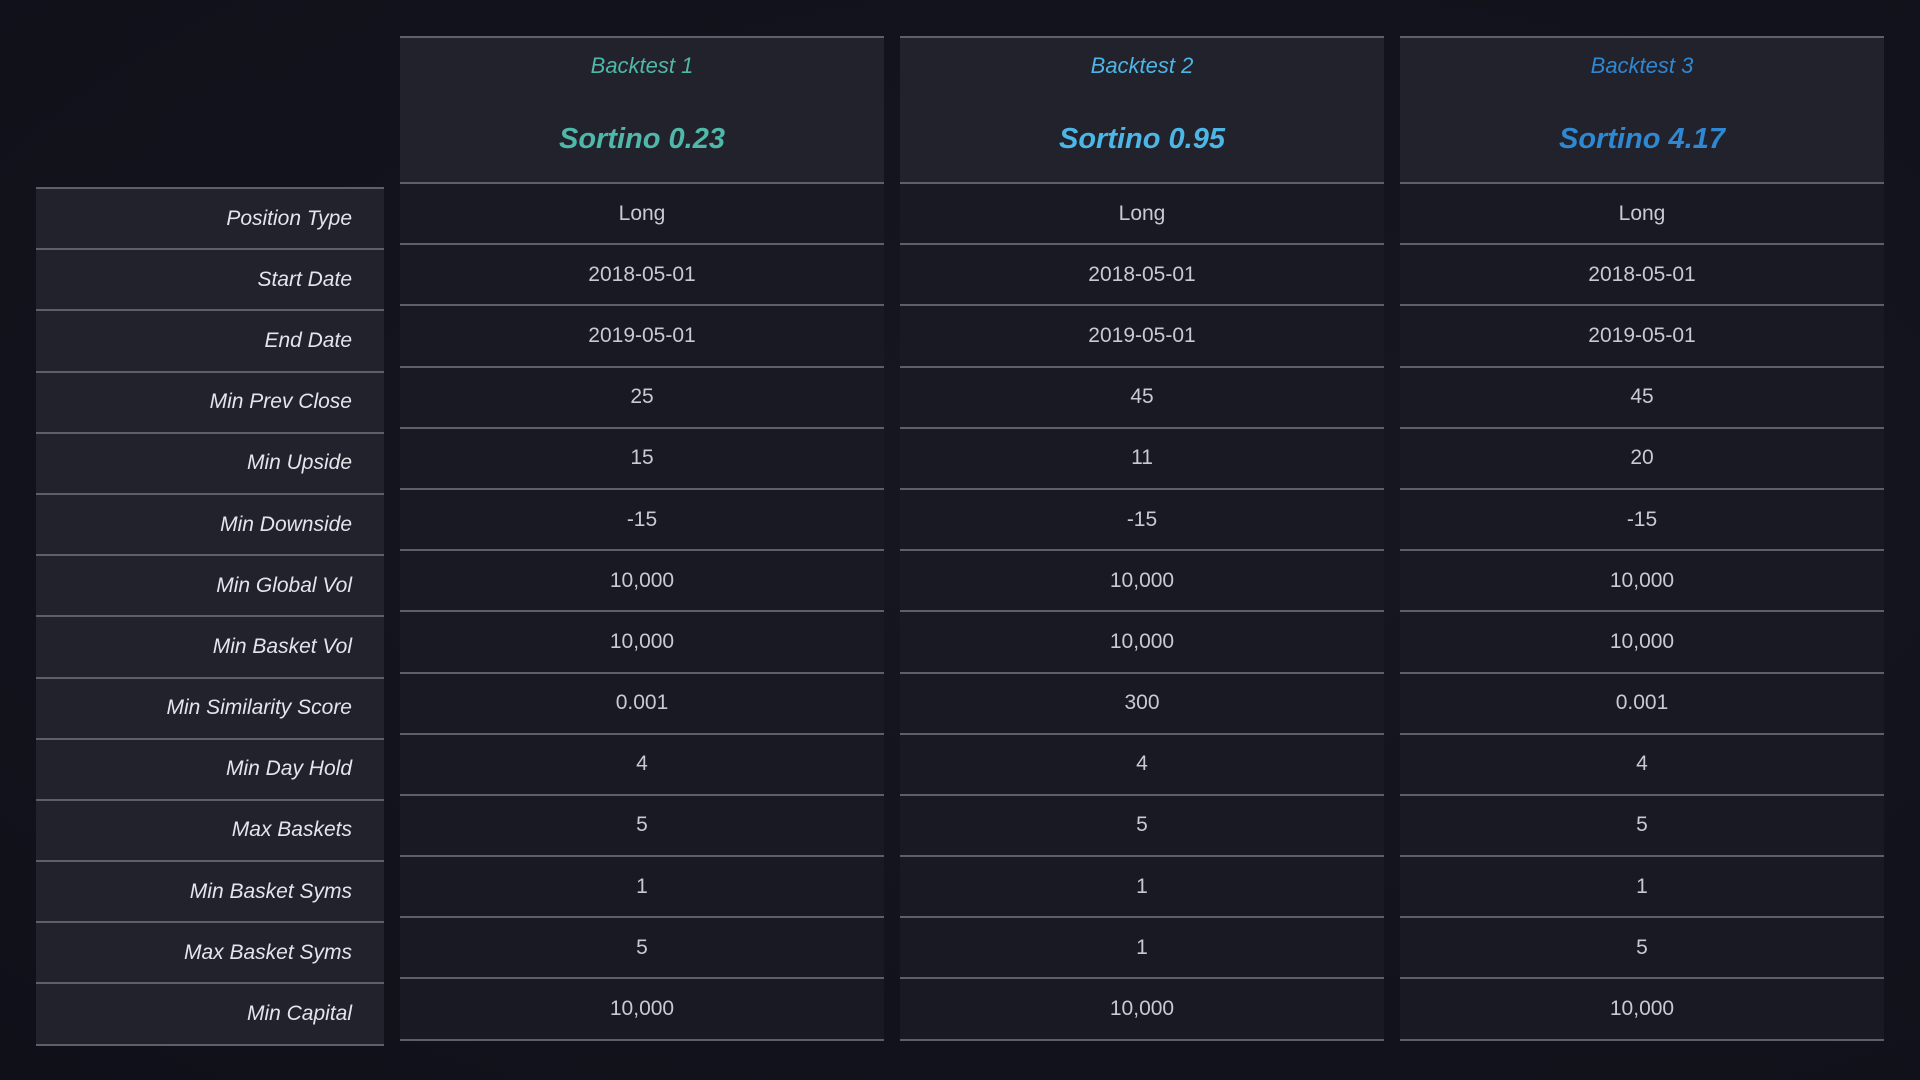 The height and width of the screenshot is (1080, 1920). Describe the element at coordinates (210, 770) in the screenshot. I see `row-label: Min Day Hold` at that location.